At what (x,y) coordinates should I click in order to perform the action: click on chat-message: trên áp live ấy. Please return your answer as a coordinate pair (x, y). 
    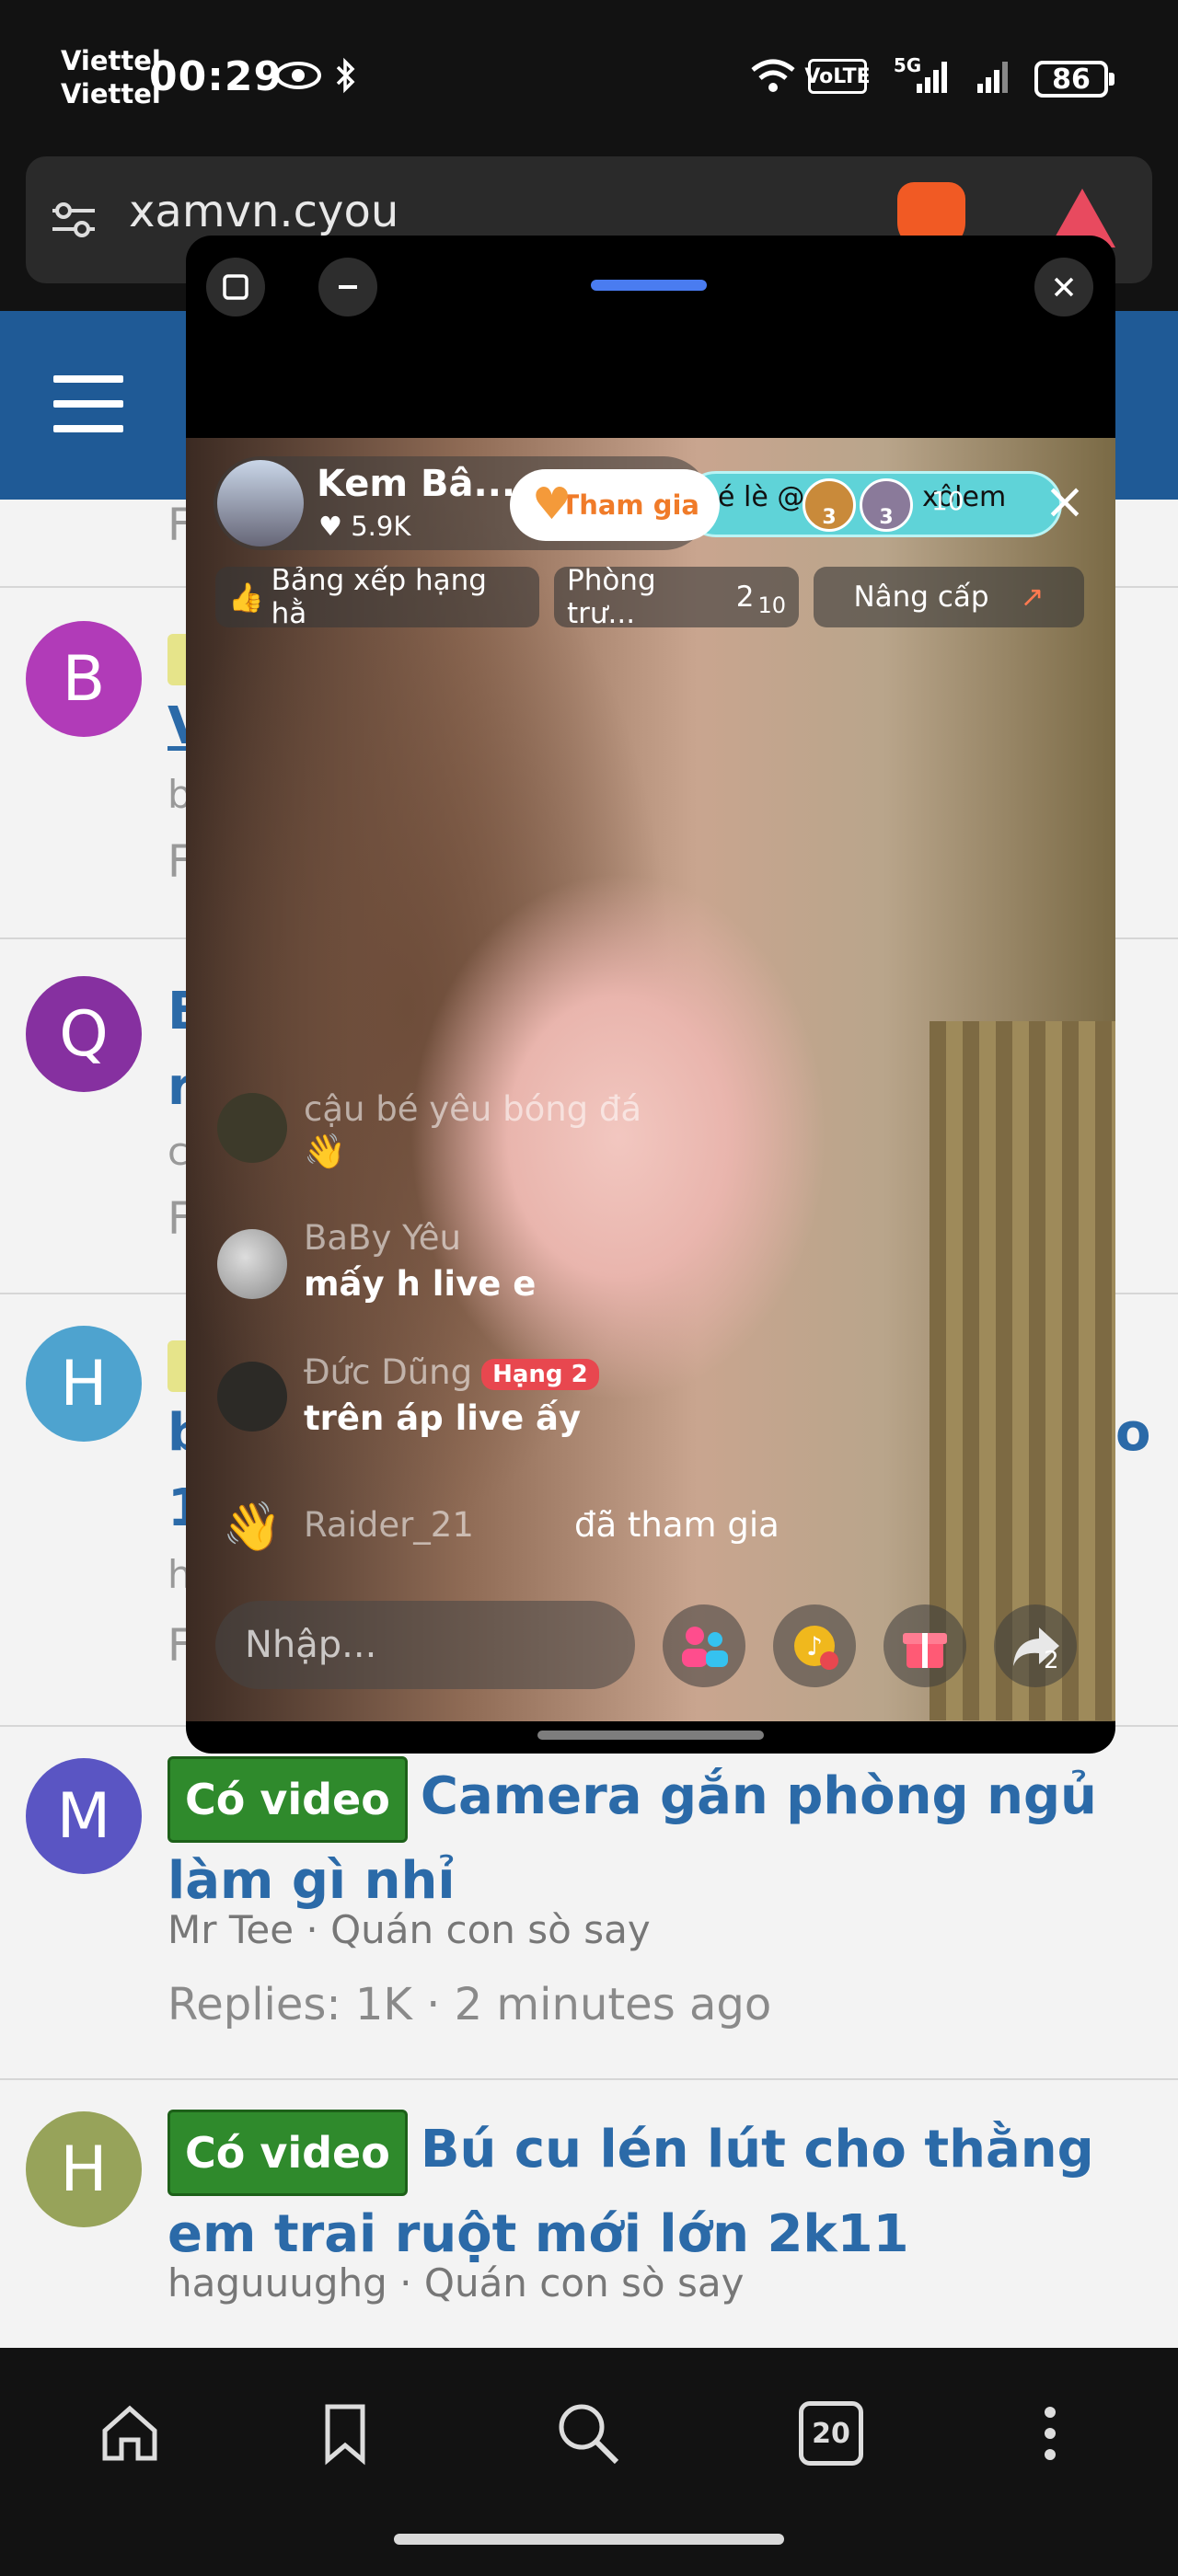
    Looking at the image, I should click on (443, 1418).